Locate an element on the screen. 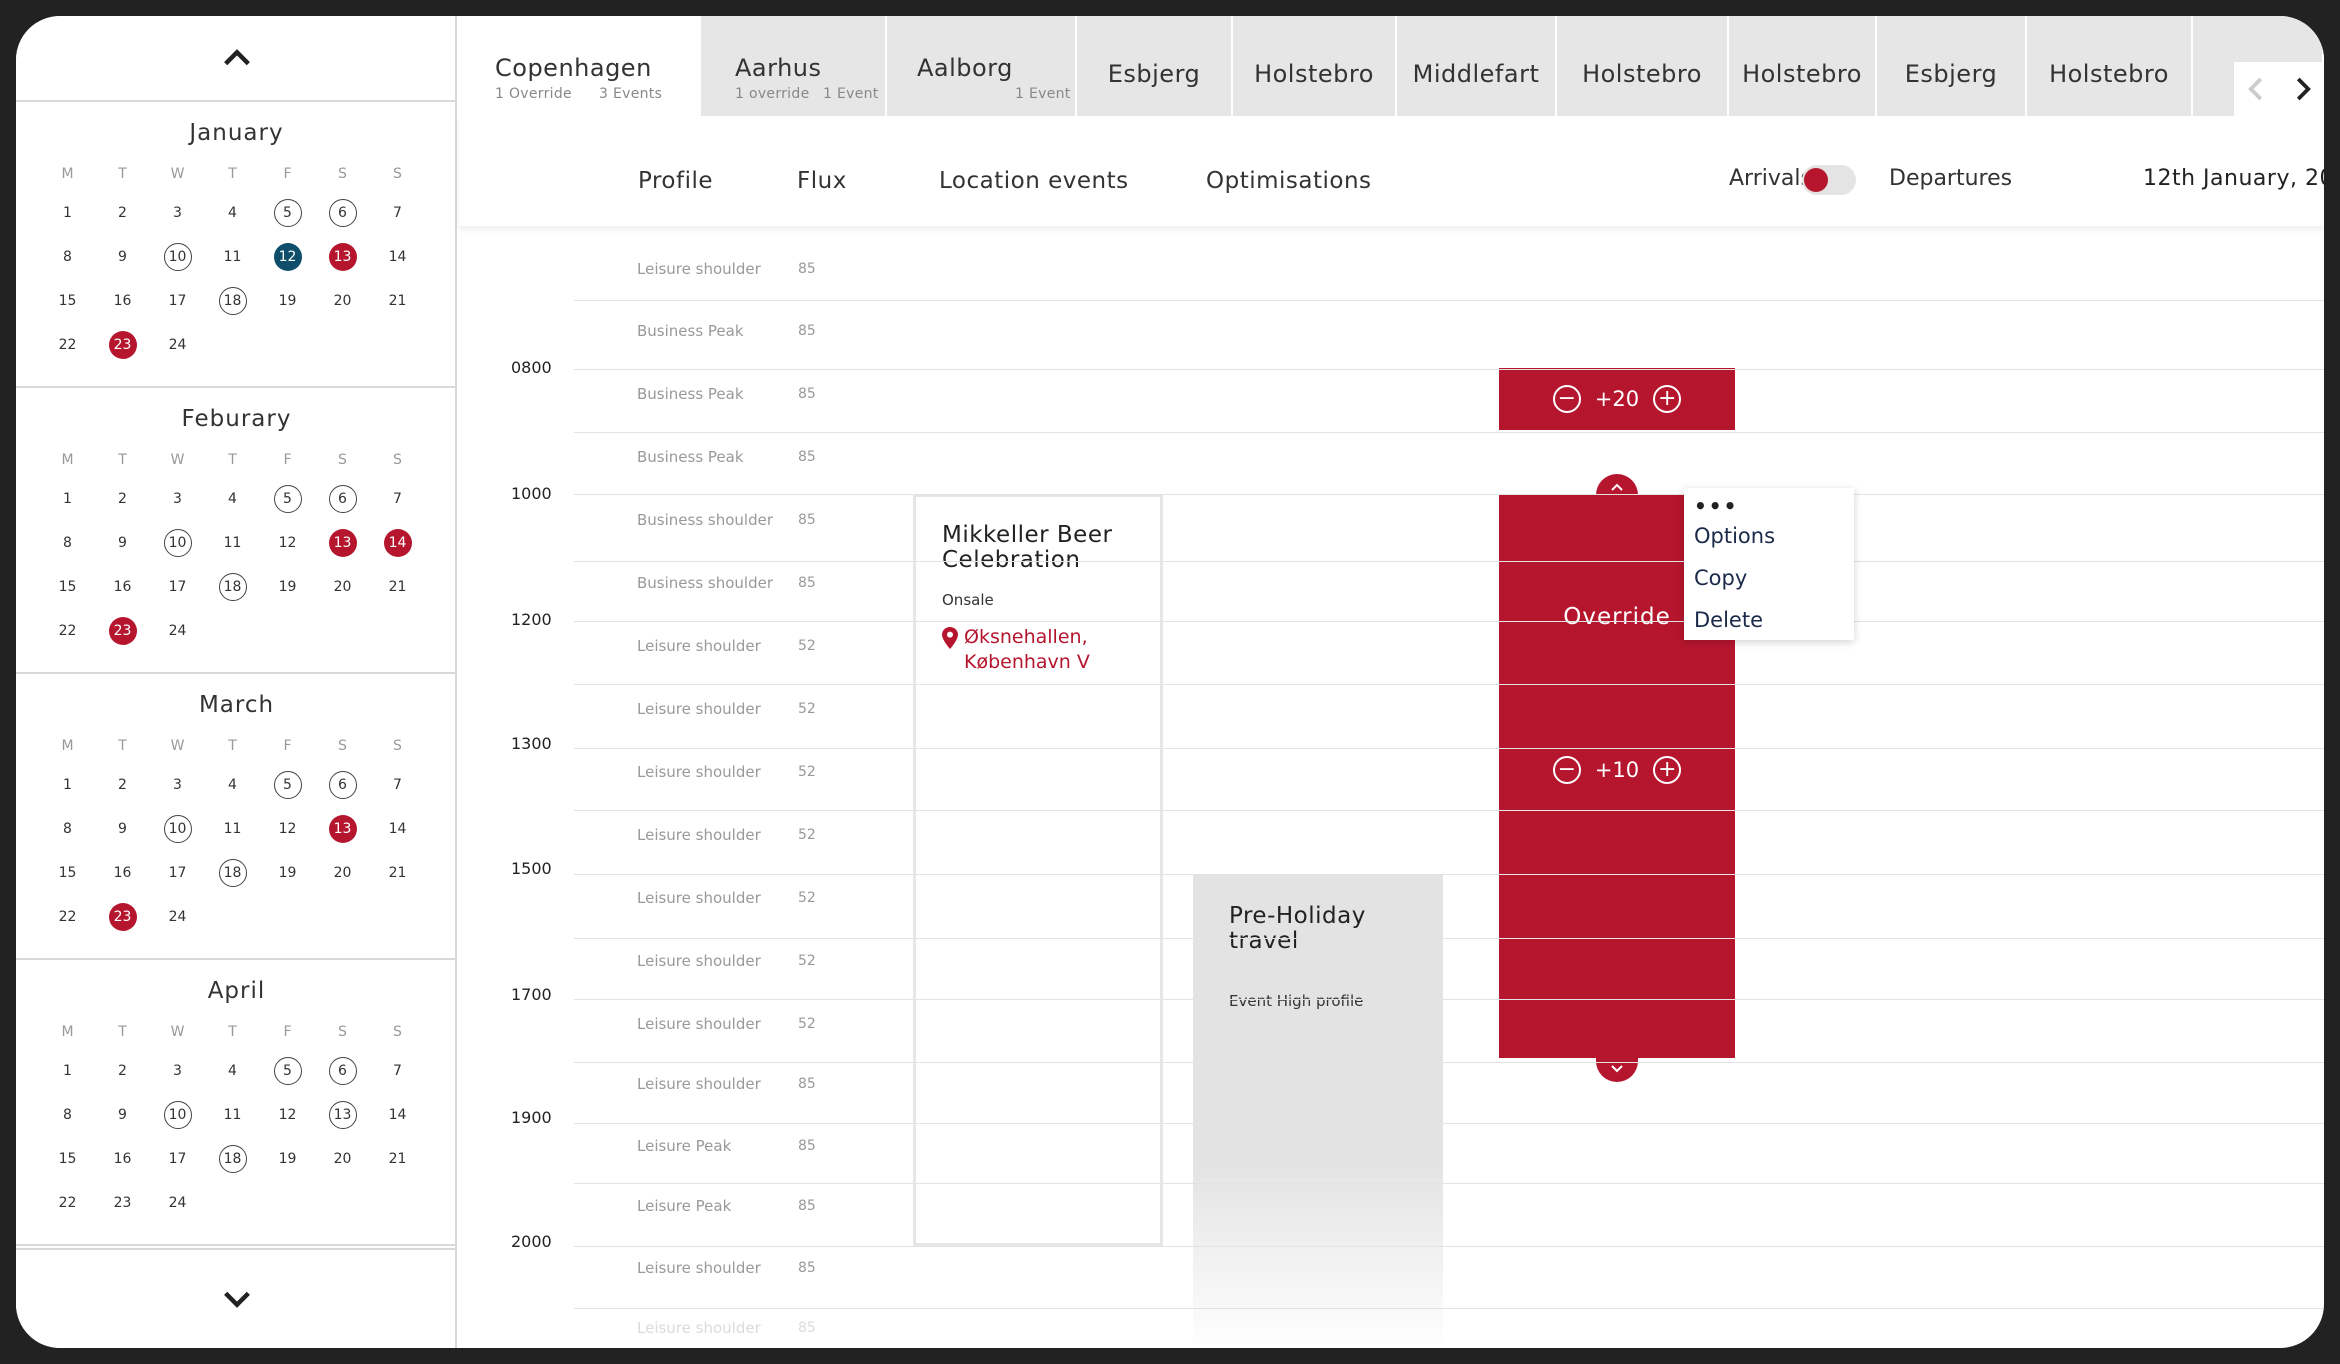  plus-icon: + is located at coordinates (1667, 770).